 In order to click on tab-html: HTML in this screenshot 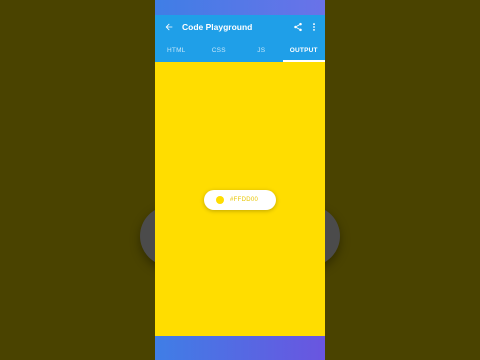, I will do `click(176, 50)`.